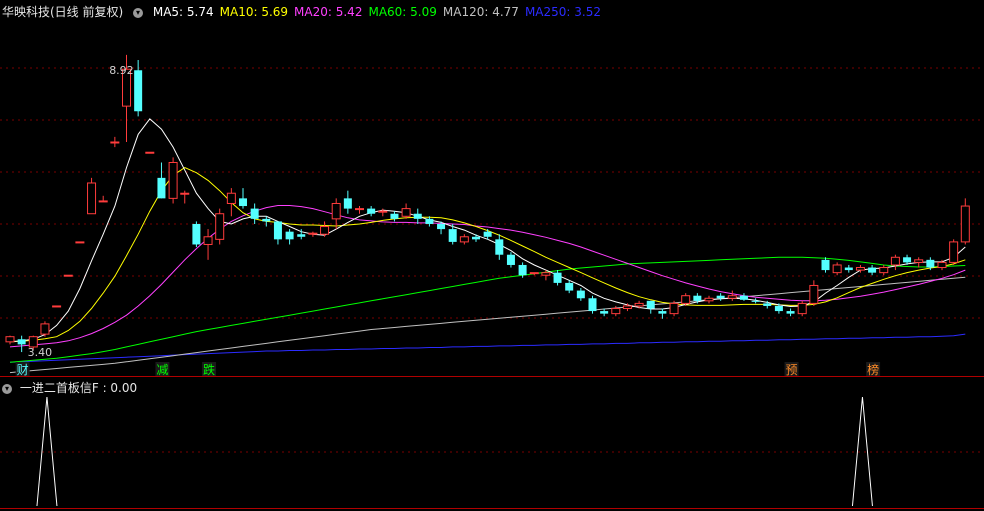 The image size is (984, 511). Describe the element at coordinates (40, 352) in the screenshot. I see `price-annotation: 3.40` at that location.